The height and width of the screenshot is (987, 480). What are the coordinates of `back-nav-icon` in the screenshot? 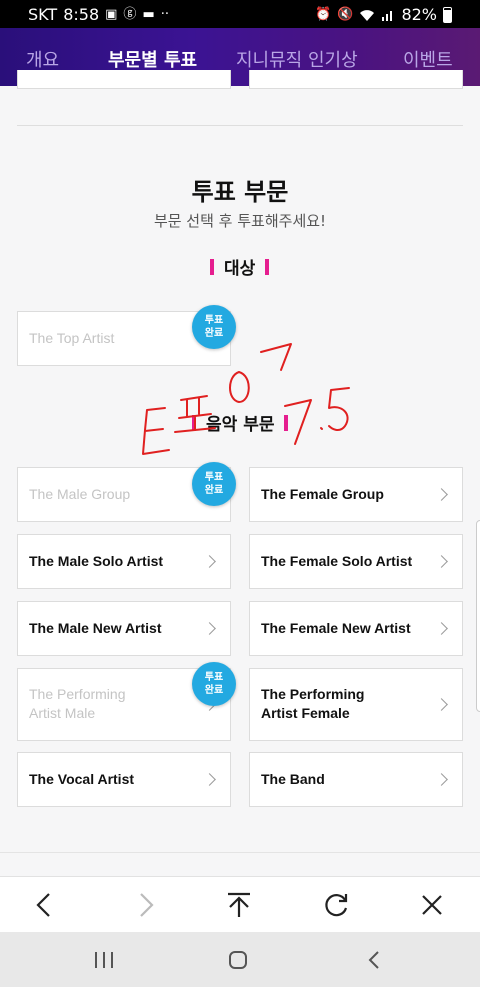 It's located at (373, 960).